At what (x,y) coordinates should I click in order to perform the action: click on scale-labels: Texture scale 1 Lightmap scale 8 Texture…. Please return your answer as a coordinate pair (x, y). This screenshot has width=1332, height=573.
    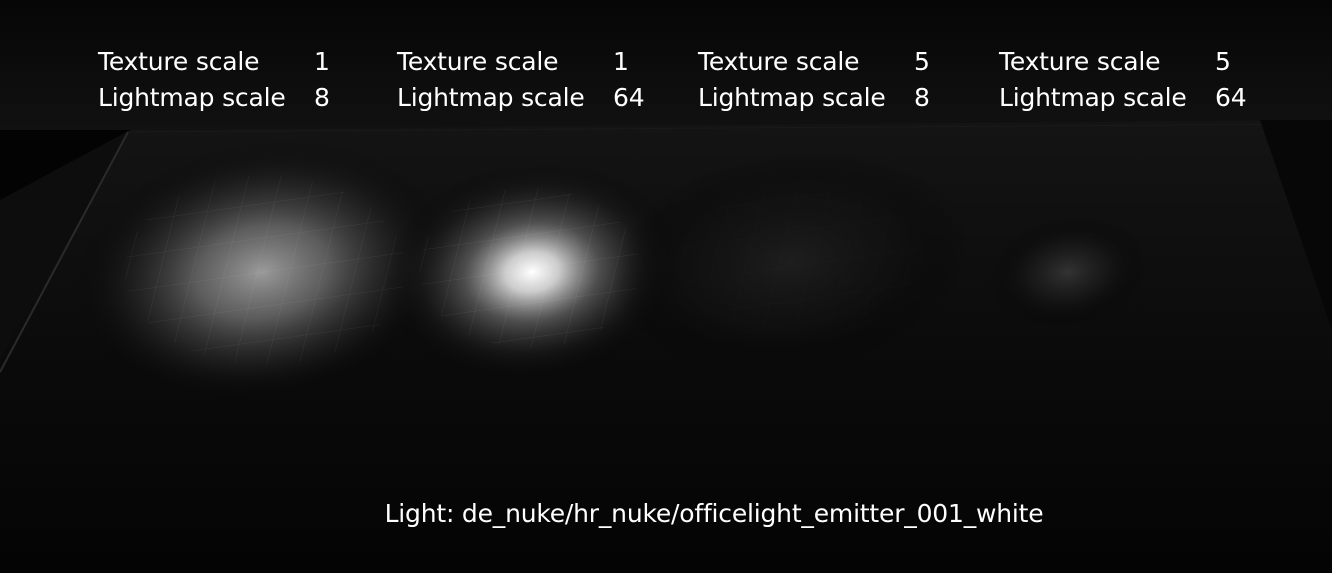
    Looking at the image, I should click on (666, 84).